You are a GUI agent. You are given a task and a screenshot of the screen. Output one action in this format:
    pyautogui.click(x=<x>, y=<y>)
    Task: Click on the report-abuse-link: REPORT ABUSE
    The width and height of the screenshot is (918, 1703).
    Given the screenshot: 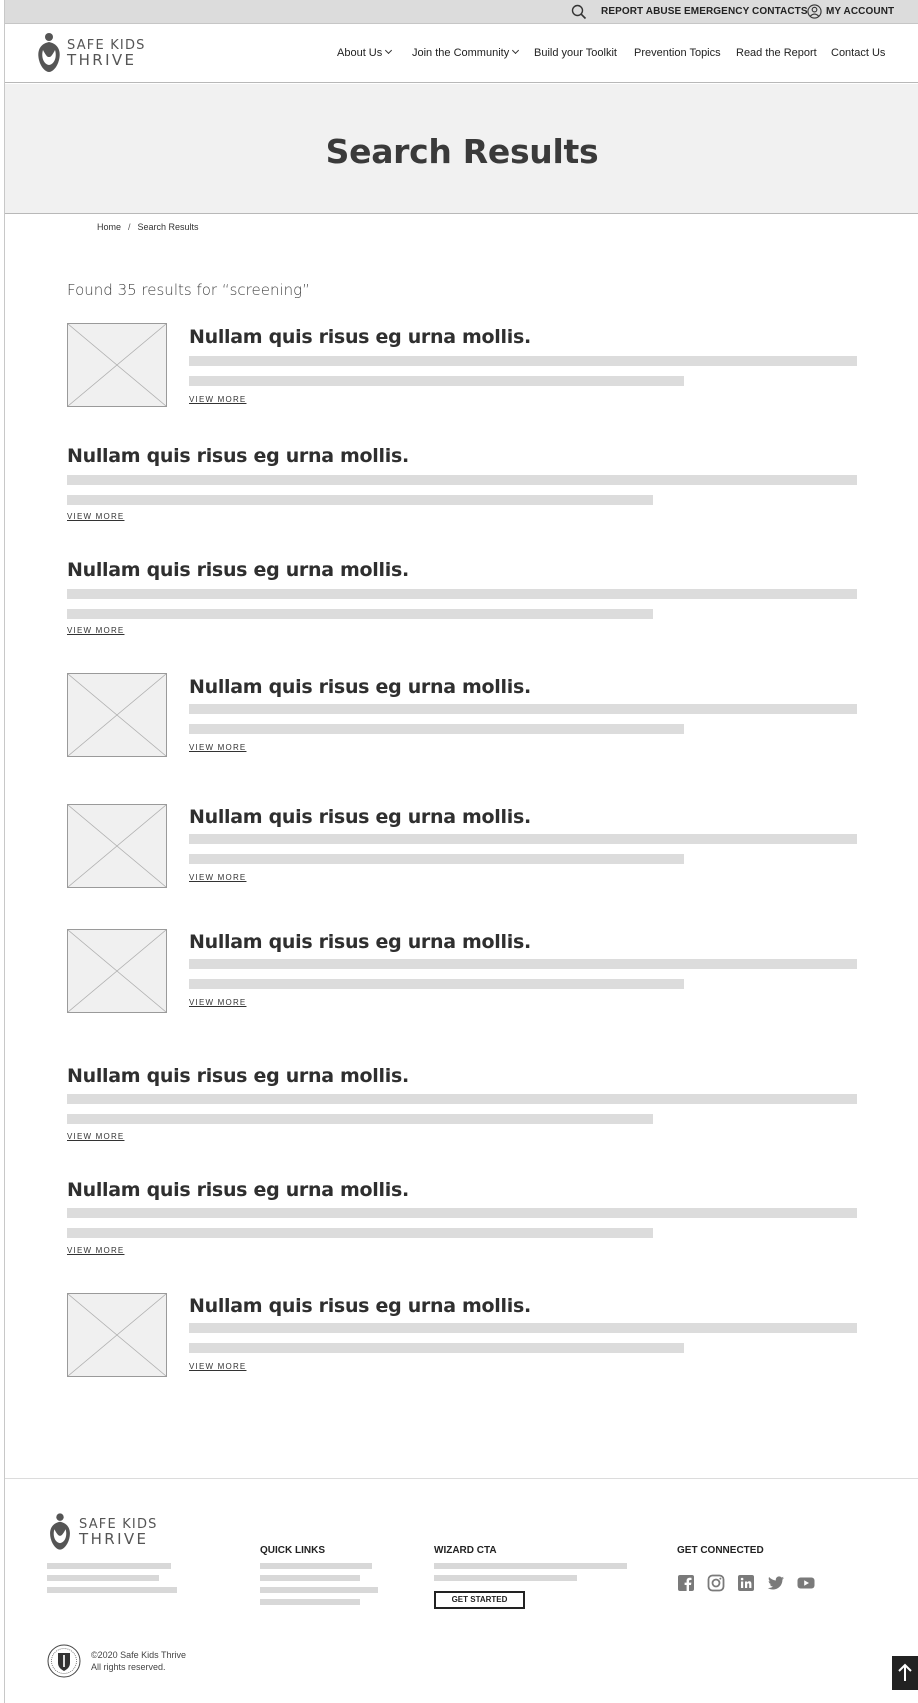 What is the action you would take?
    pyautogui.click(x=641, y=11)
    